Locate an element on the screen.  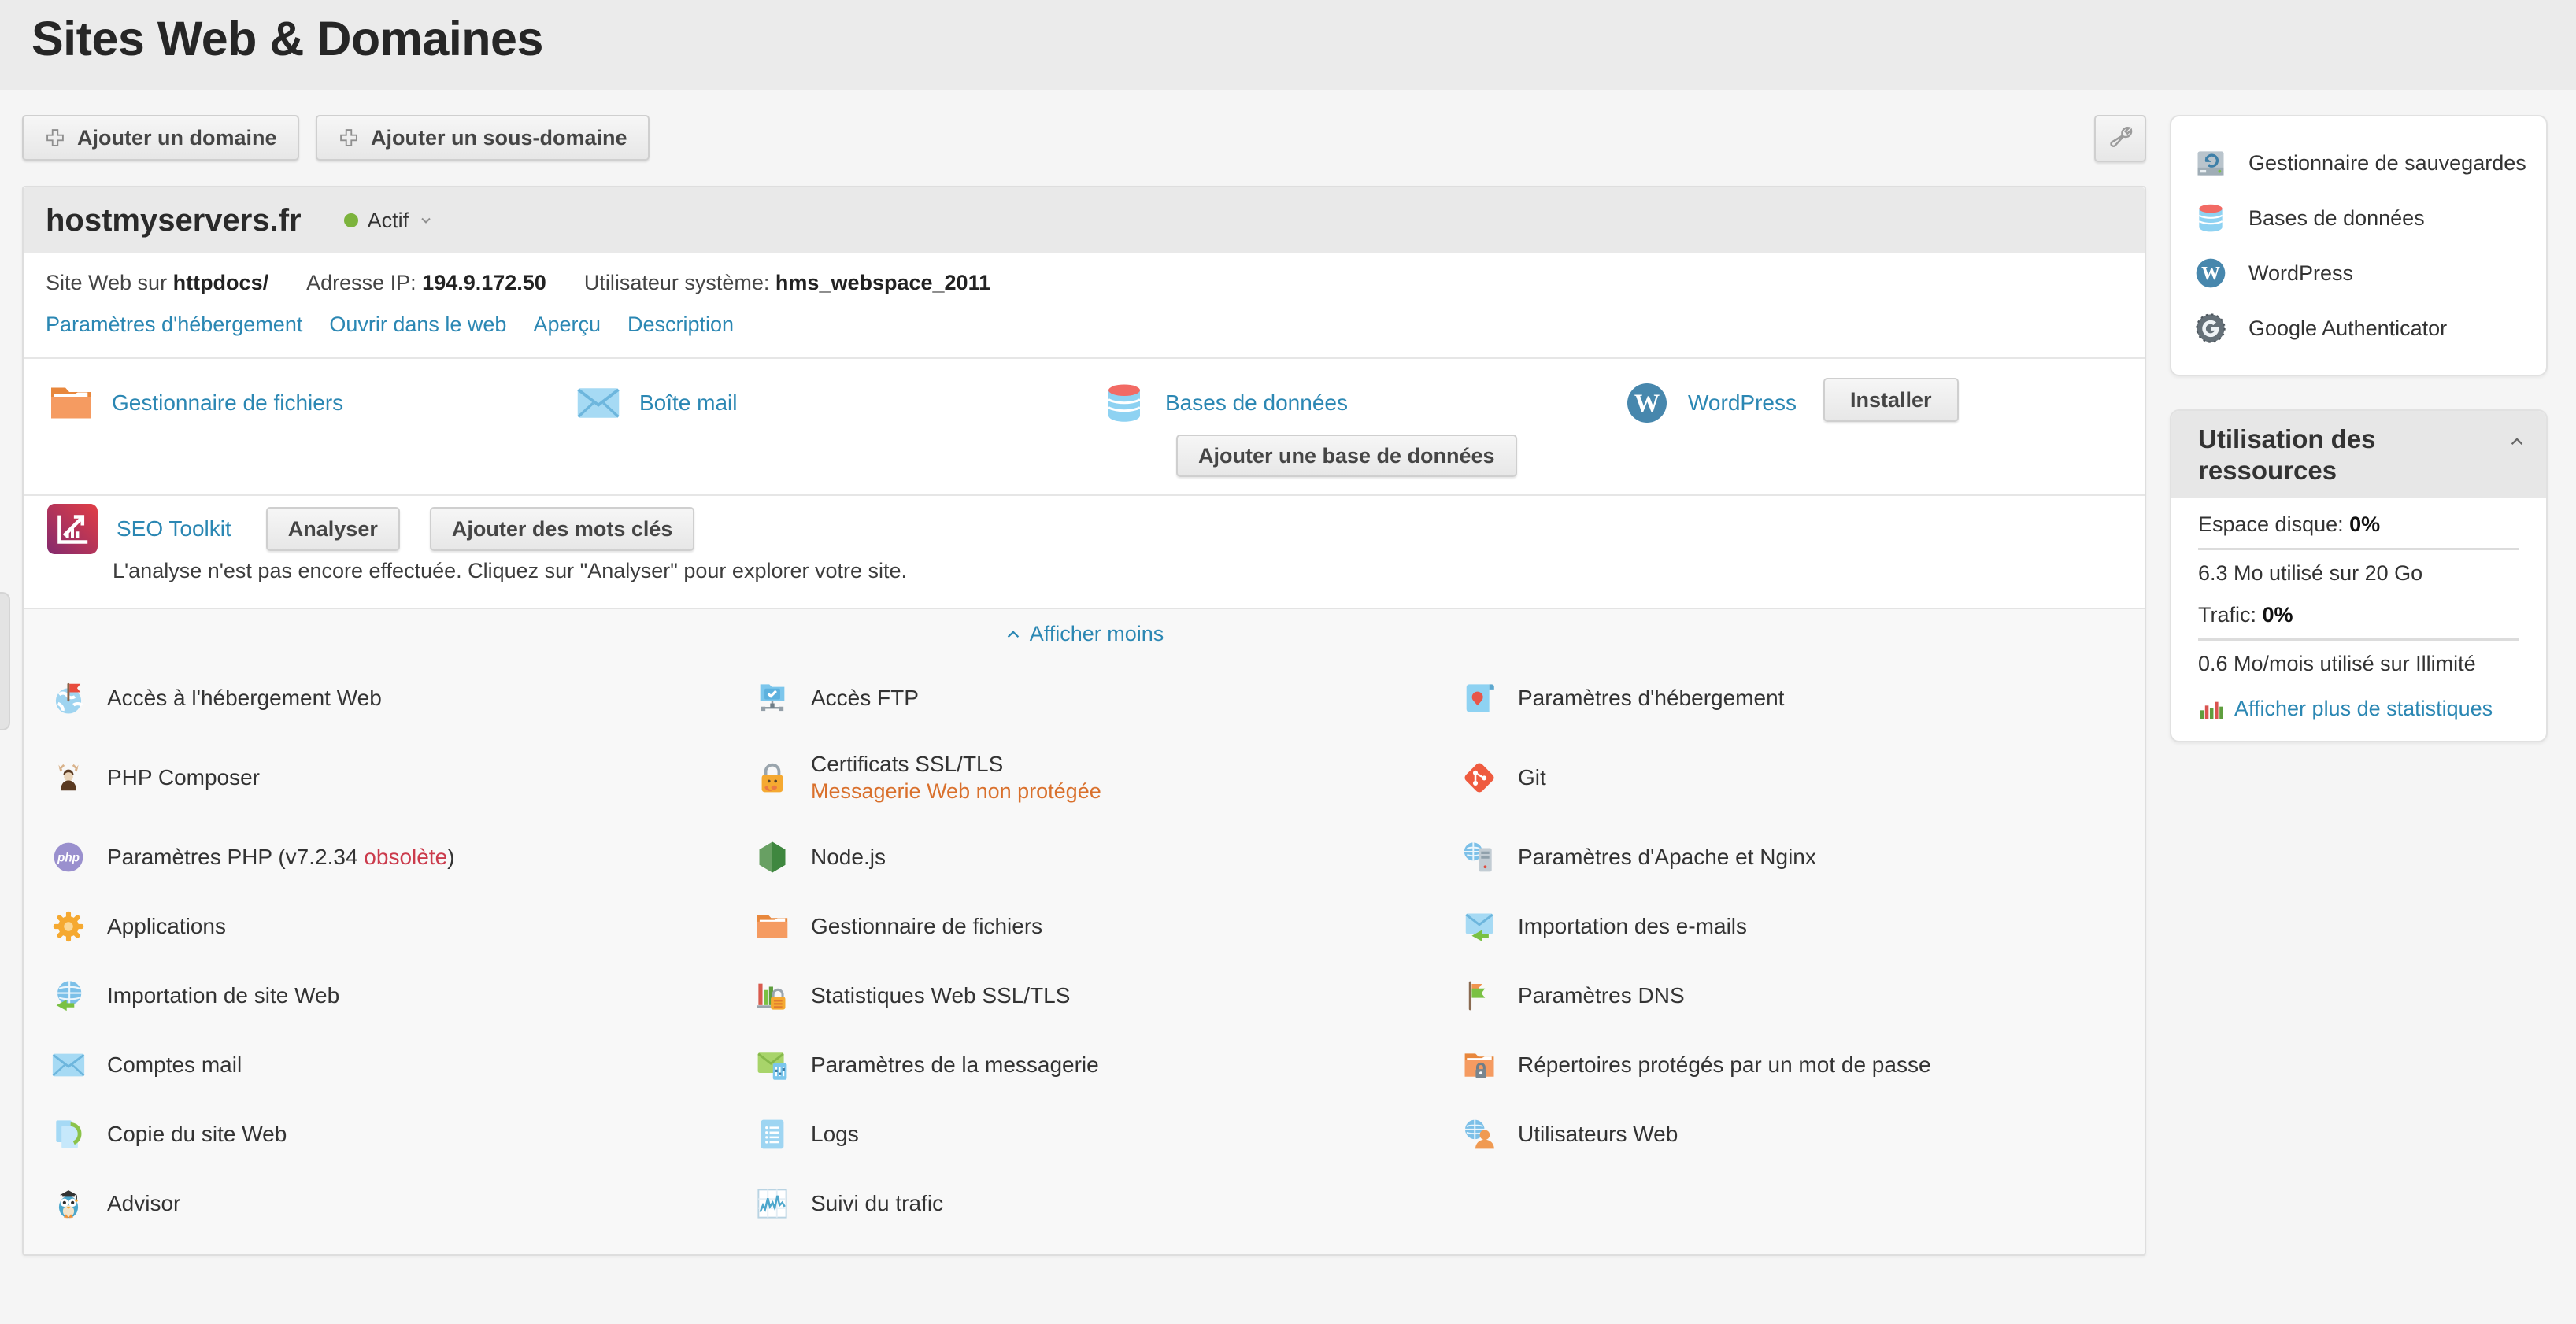
grid-item-mail-import: Importation des e-mails is located at coordinates (1803, 926).